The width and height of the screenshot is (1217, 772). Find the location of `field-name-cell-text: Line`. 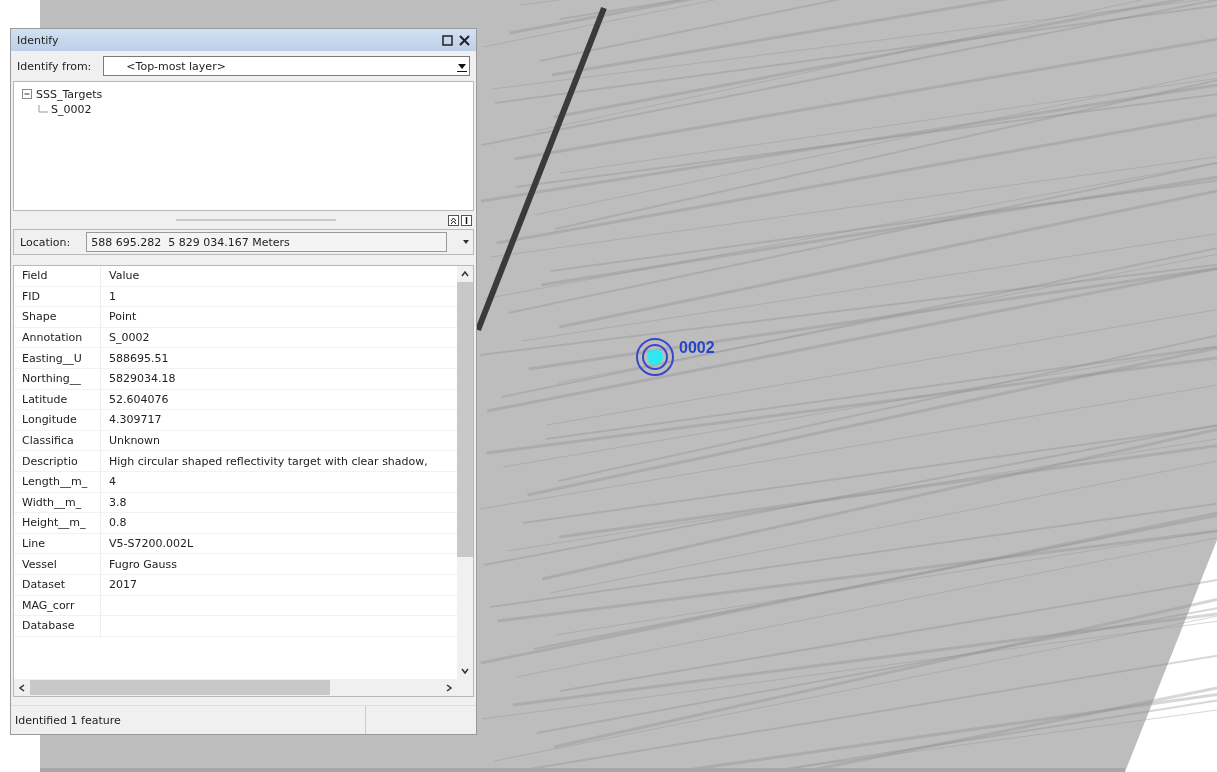

field-name-cell-text: Line is located at coordinates (33, 543).